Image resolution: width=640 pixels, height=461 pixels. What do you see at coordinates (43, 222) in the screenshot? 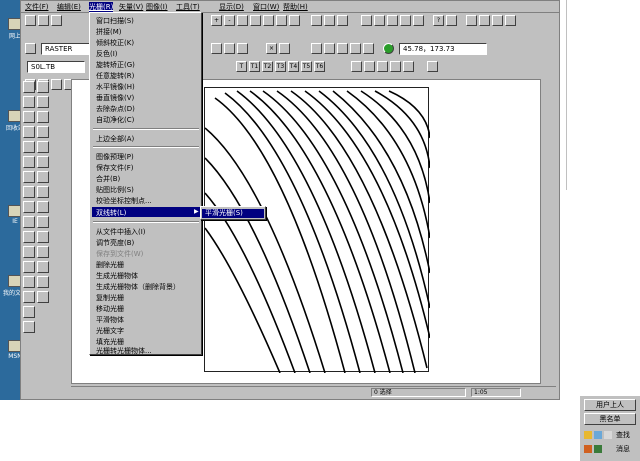
I see `vtool-20-icon` at bounding box center [43, 222].